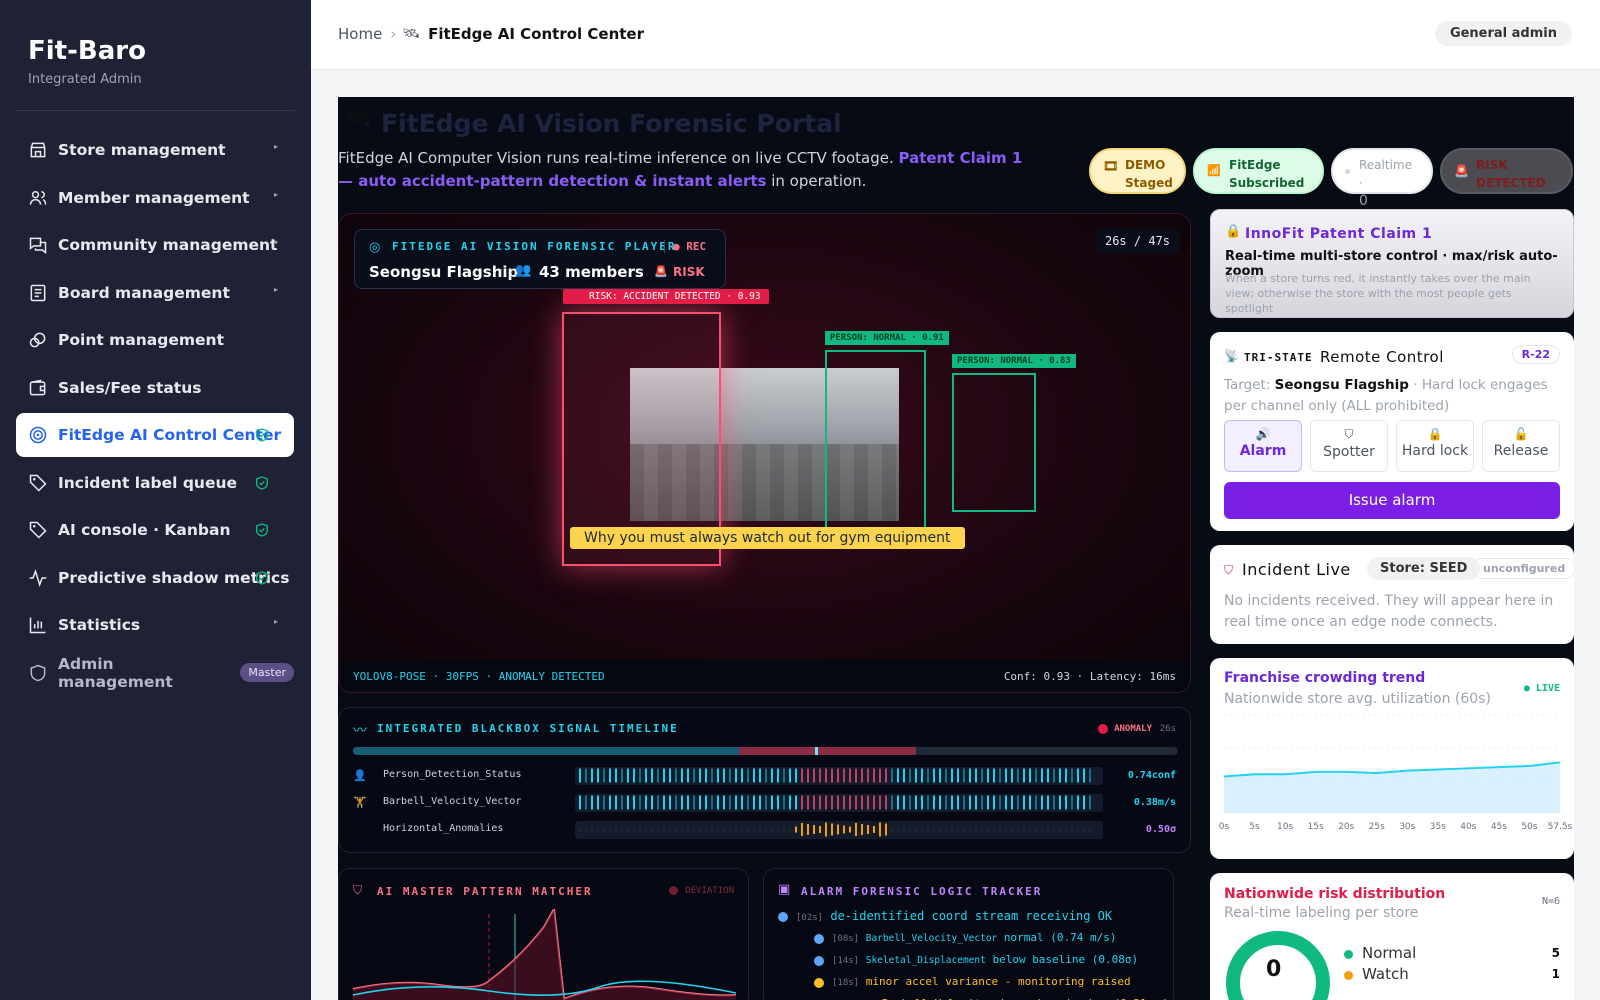  I want to click on realtime-pill: Realtime · 0, so click(1382, 178).